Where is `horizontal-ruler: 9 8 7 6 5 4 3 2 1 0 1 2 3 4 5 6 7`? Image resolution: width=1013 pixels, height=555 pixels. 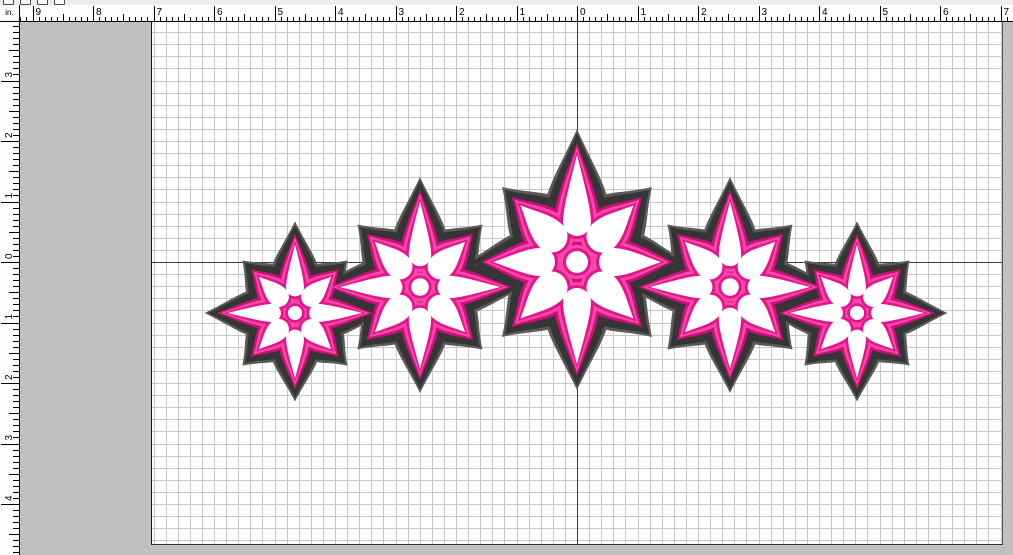
horizontal-ruler: 9 8 7 6 5 4 3 2 1 0 1 2 3 4 5 6 7 is located at coordinates (516, 13).